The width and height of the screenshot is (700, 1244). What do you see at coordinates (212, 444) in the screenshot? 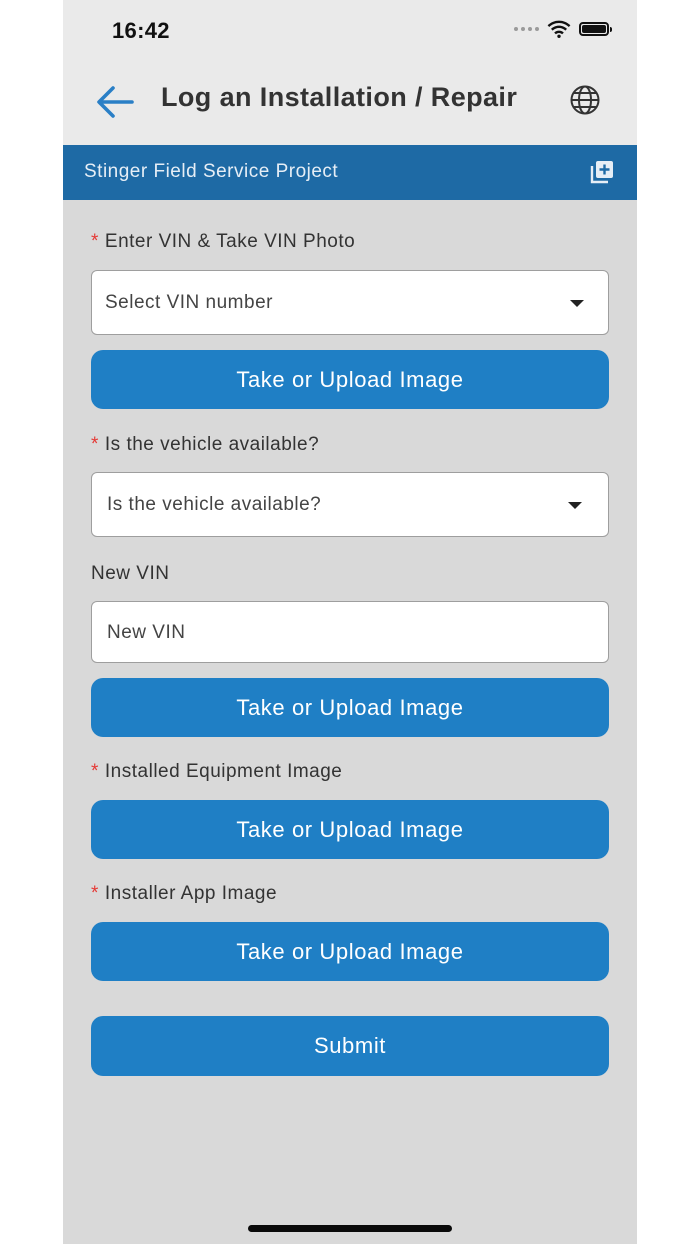
I see `vehicle-available-label-text: Is the vehicle available?` at bounding box center [212, 444].